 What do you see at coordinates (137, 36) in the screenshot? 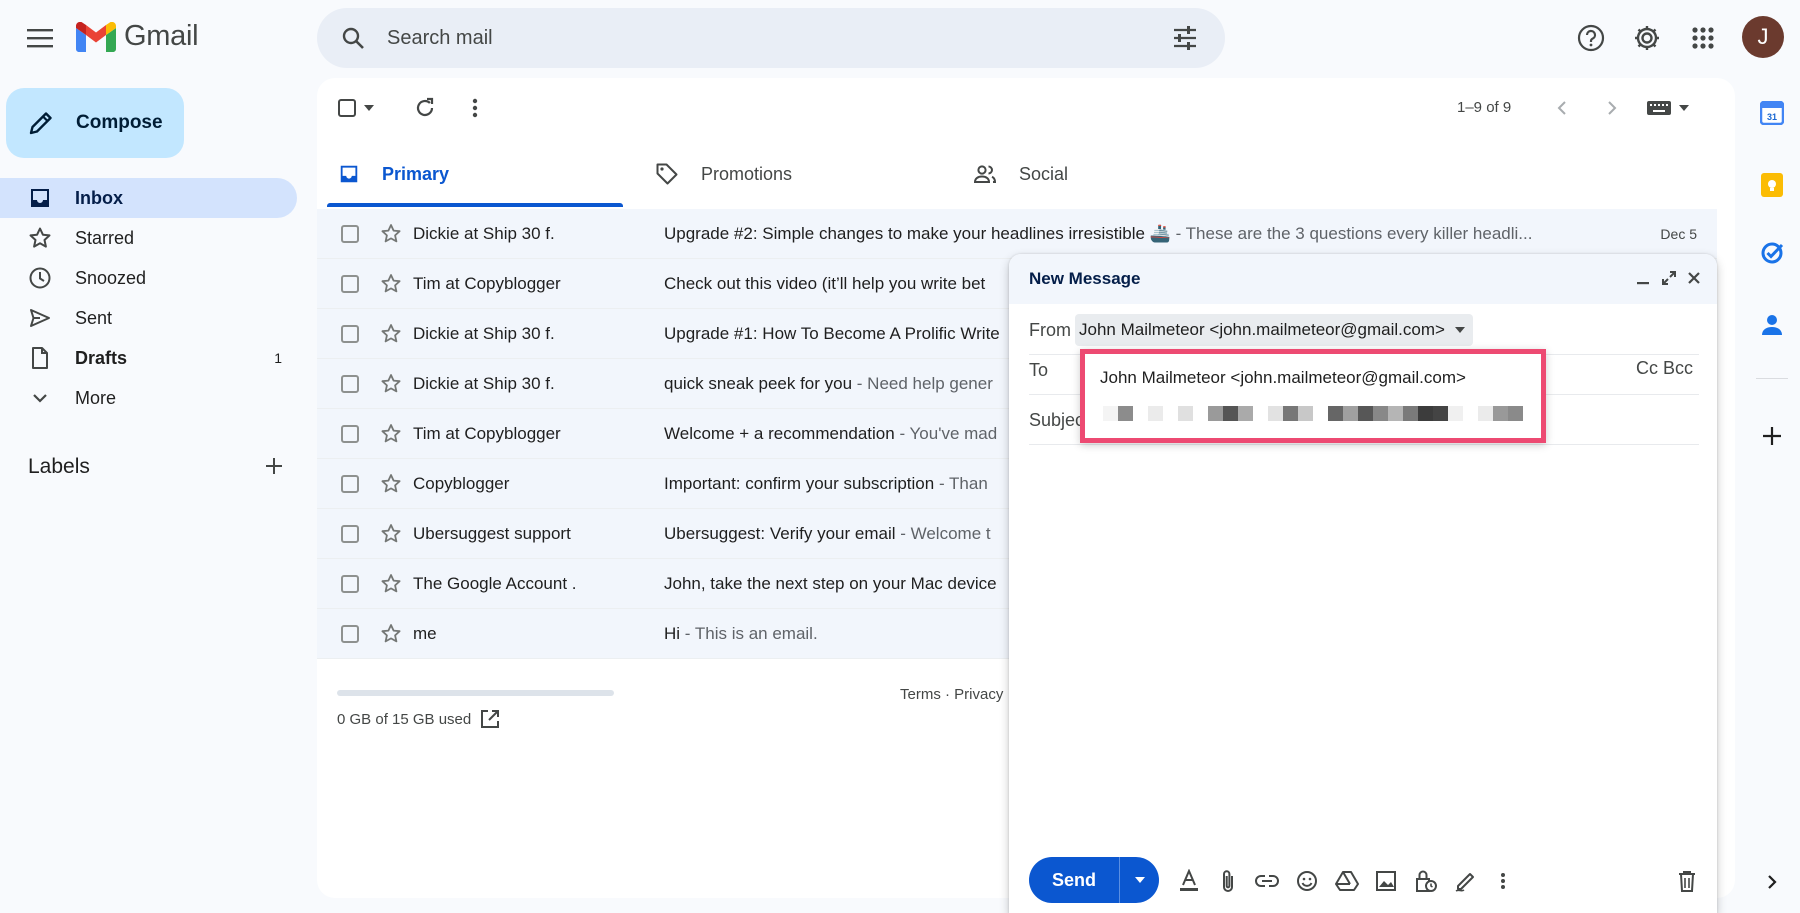
I see `gmail-logo: Gmail` at bounding box center [137, 36].